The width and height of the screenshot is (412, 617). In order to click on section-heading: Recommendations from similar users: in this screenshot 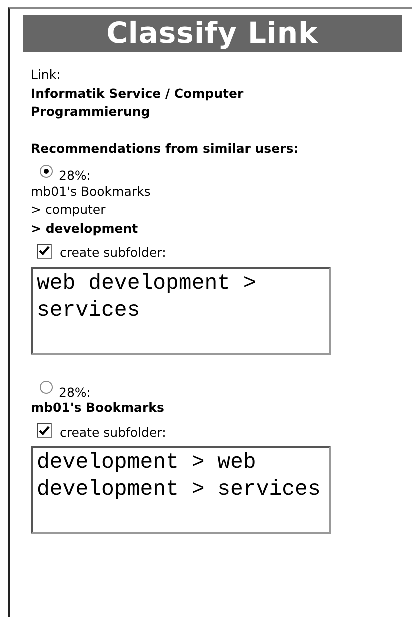, I will do `click(165, 149)`.